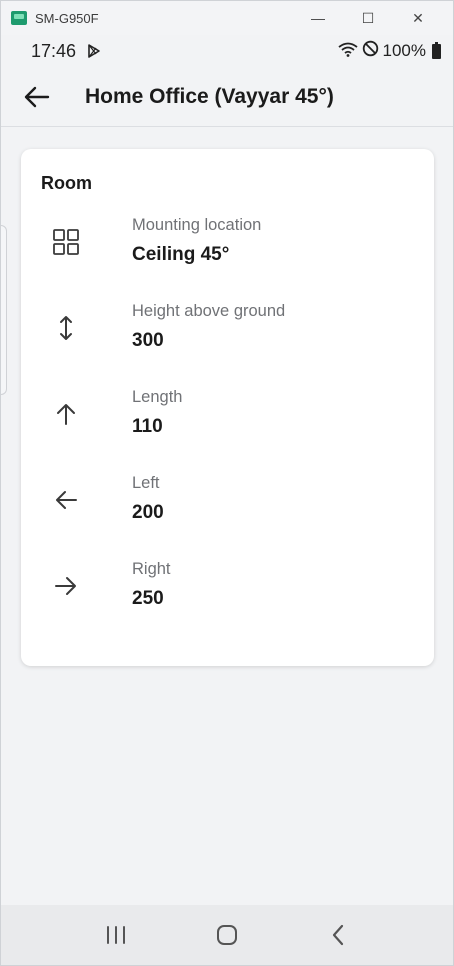  Describe the element at coordinates (148, 340) in the screenshot. I see `row-value: 300` at that location.